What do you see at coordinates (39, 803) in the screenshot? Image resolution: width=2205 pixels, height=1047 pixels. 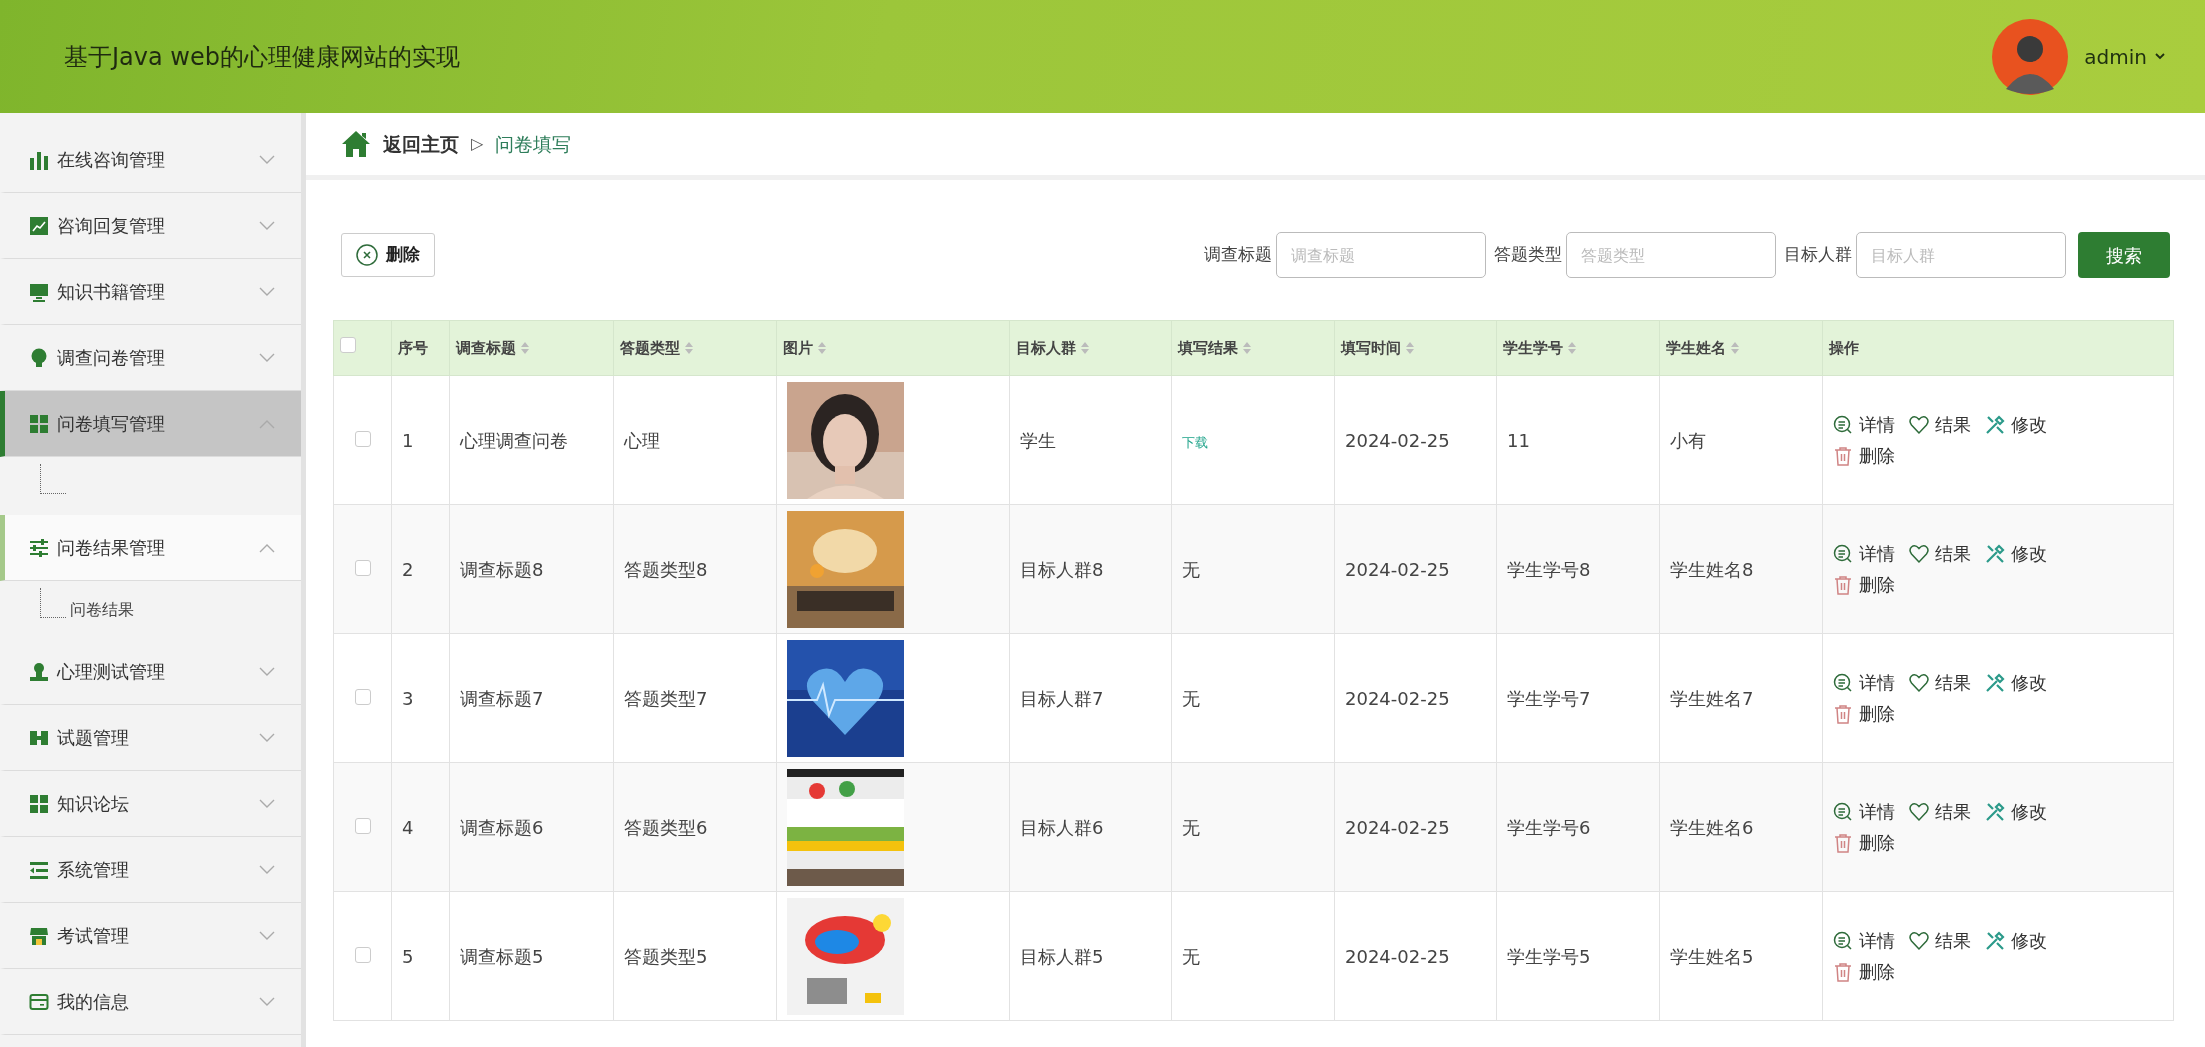 I see `grid-icon` at bounding box center [39, 803].